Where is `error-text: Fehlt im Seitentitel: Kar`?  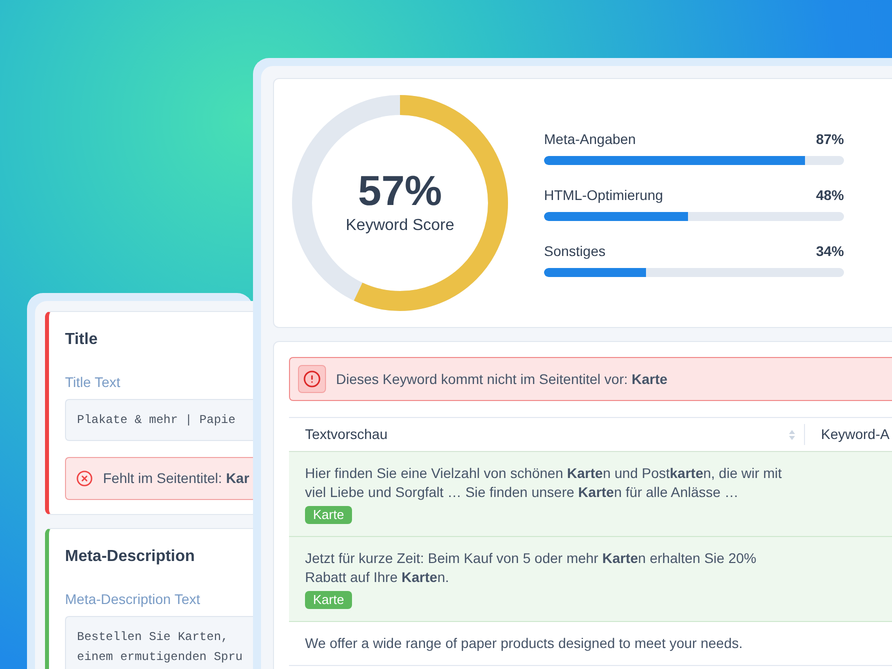 error-text: Fehlt im Seitentitel: Kar is located at coordinates (176, 478).